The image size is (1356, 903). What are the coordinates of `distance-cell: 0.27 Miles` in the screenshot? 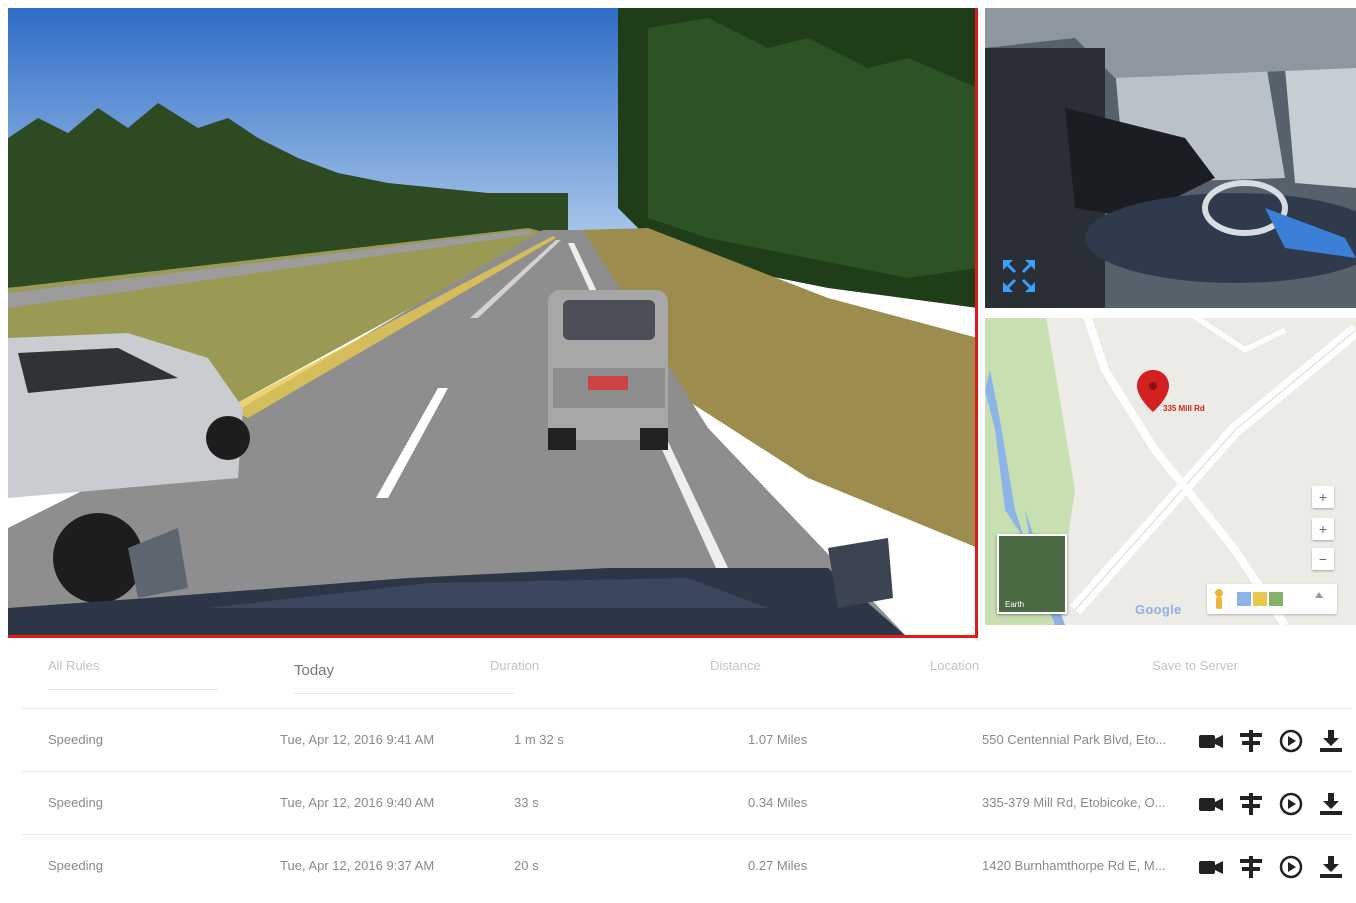 It's located at (778, 865).